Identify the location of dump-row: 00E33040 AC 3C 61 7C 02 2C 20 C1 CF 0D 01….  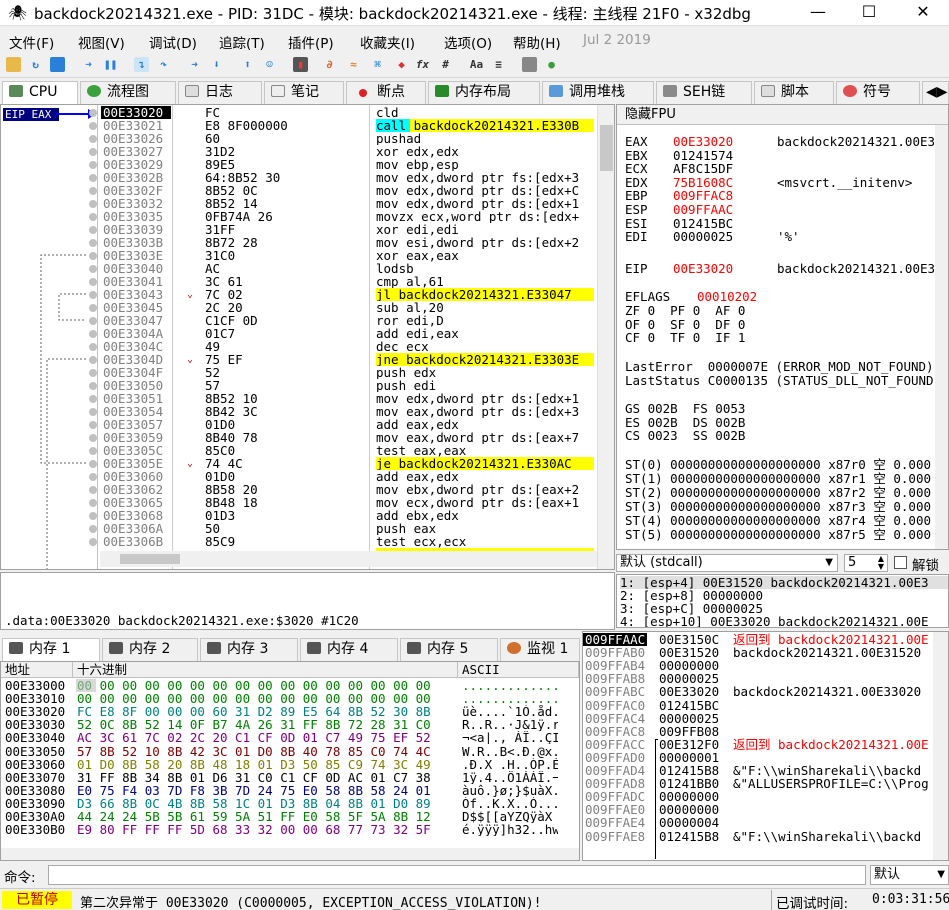
(290, 737).